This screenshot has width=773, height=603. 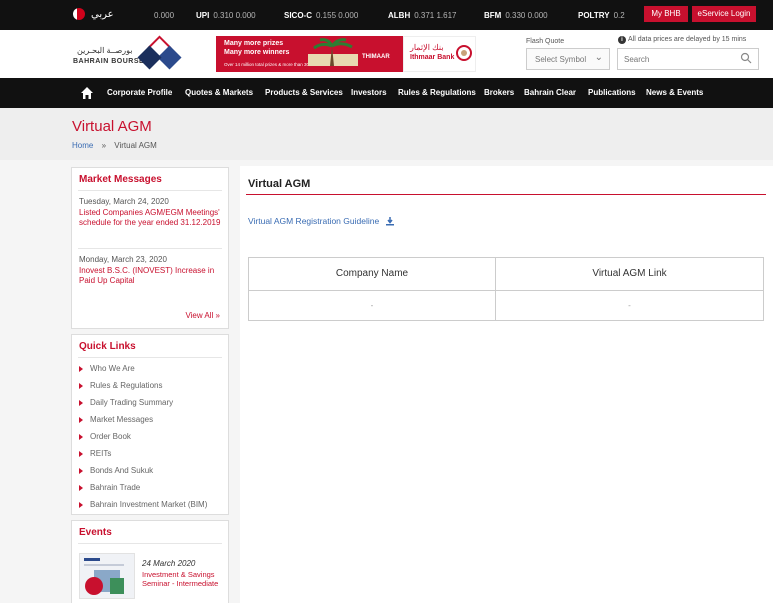 I want to click on virtual-agm-table: Company Name Virtual AGM Link - -, so click(x=506, y=289).